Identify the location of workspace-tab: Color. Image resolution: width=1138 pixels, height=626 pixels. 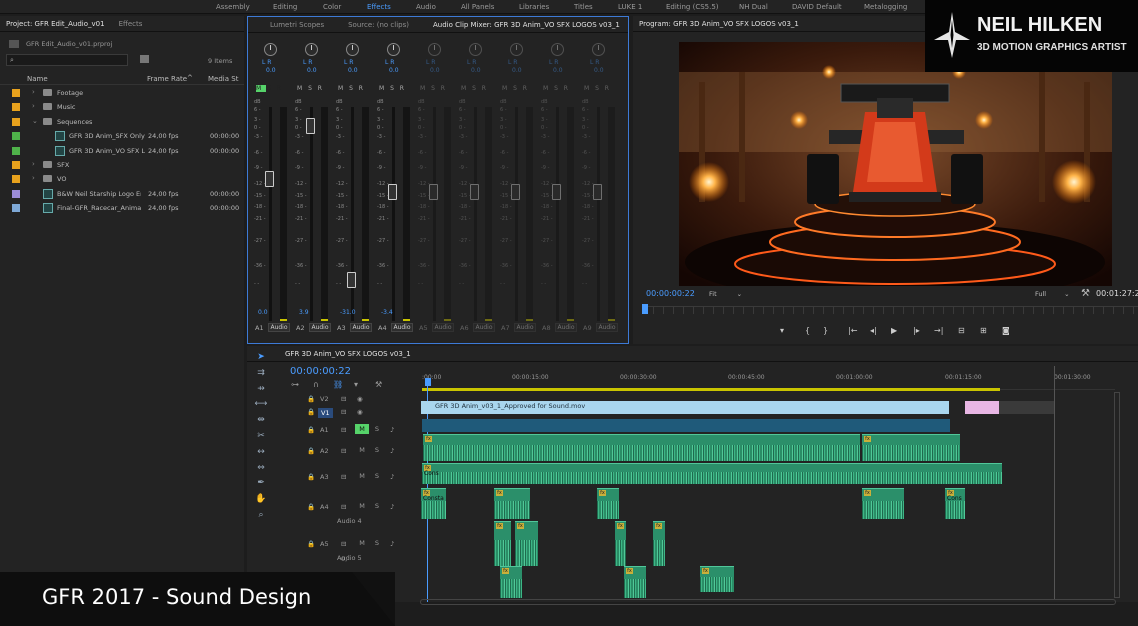
(332, 7).